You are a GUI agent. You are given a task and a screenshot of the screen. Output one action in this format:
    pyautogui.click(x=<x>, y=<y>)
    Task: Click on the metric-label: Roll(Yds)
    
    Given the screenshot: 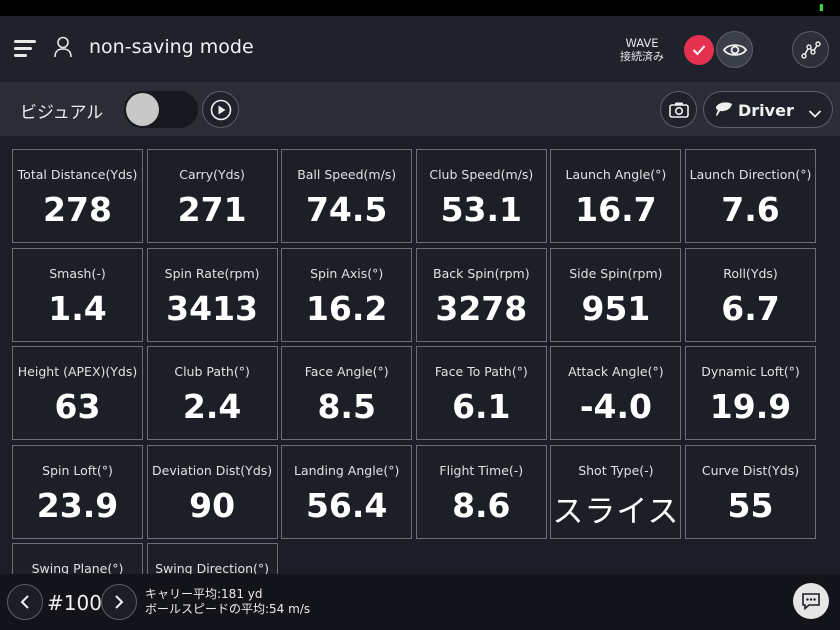 What is the action you would take?
    pyautogui.click(x=750, y=273)
    